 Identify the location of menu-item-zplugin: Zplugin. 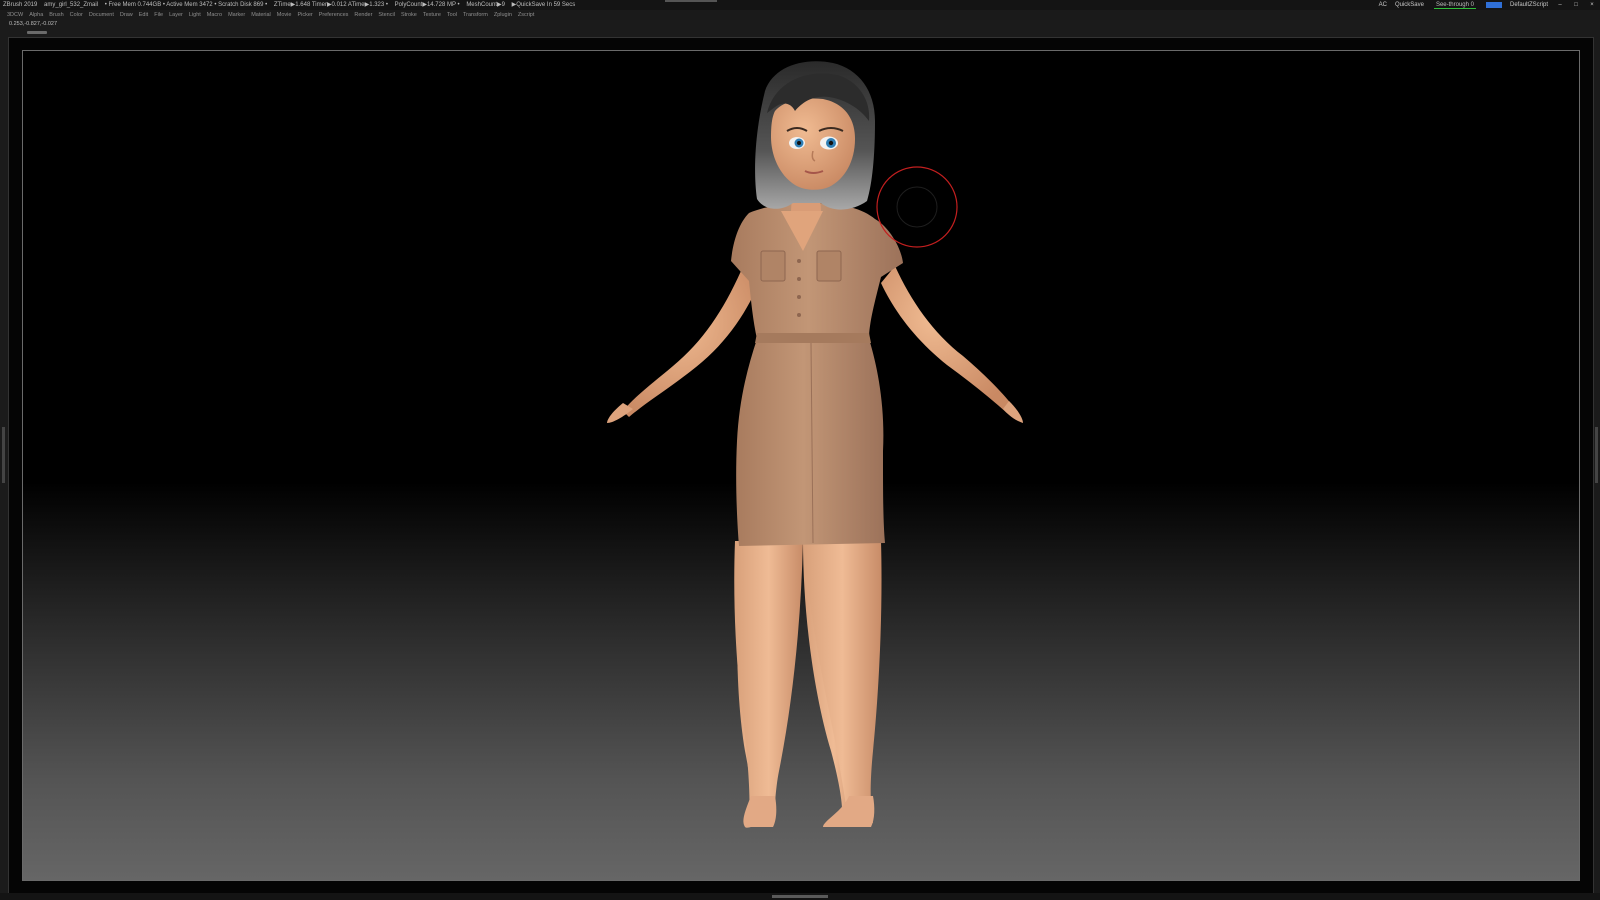
(503, 15).